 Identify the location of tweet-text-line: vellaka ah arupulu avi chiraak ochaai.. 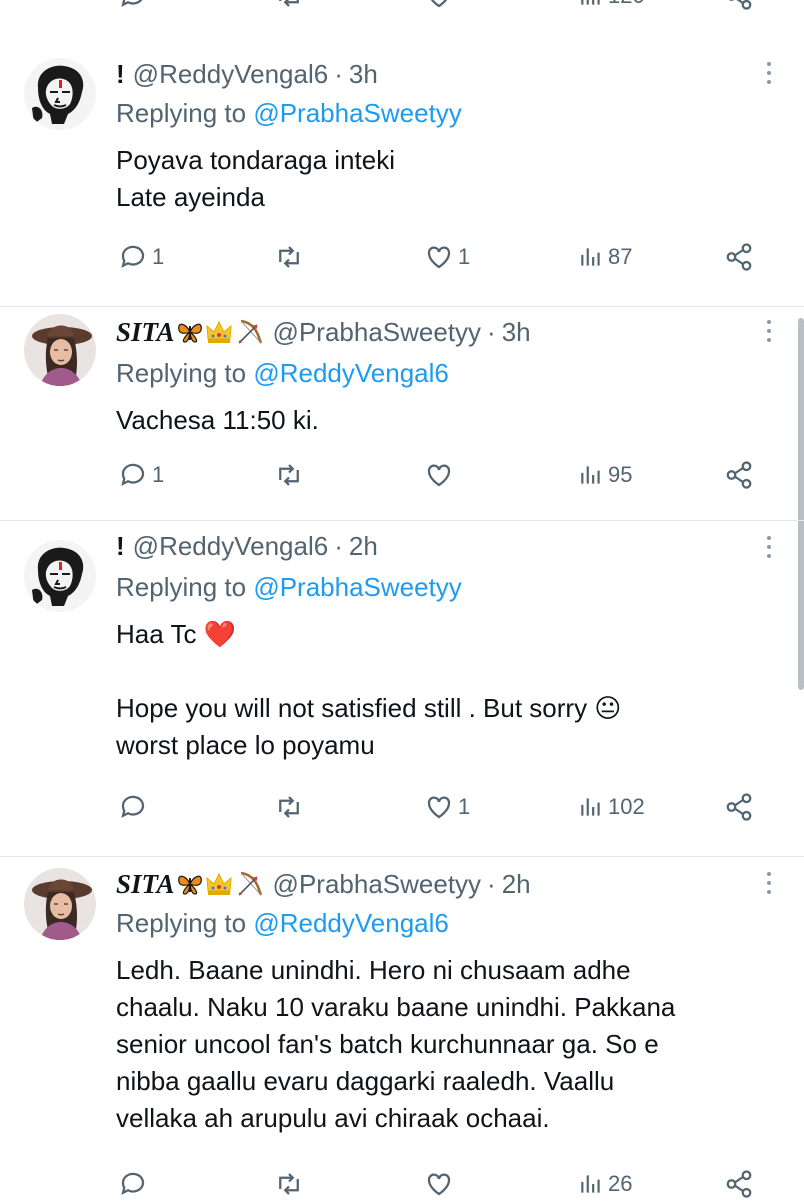
(333, 1118).